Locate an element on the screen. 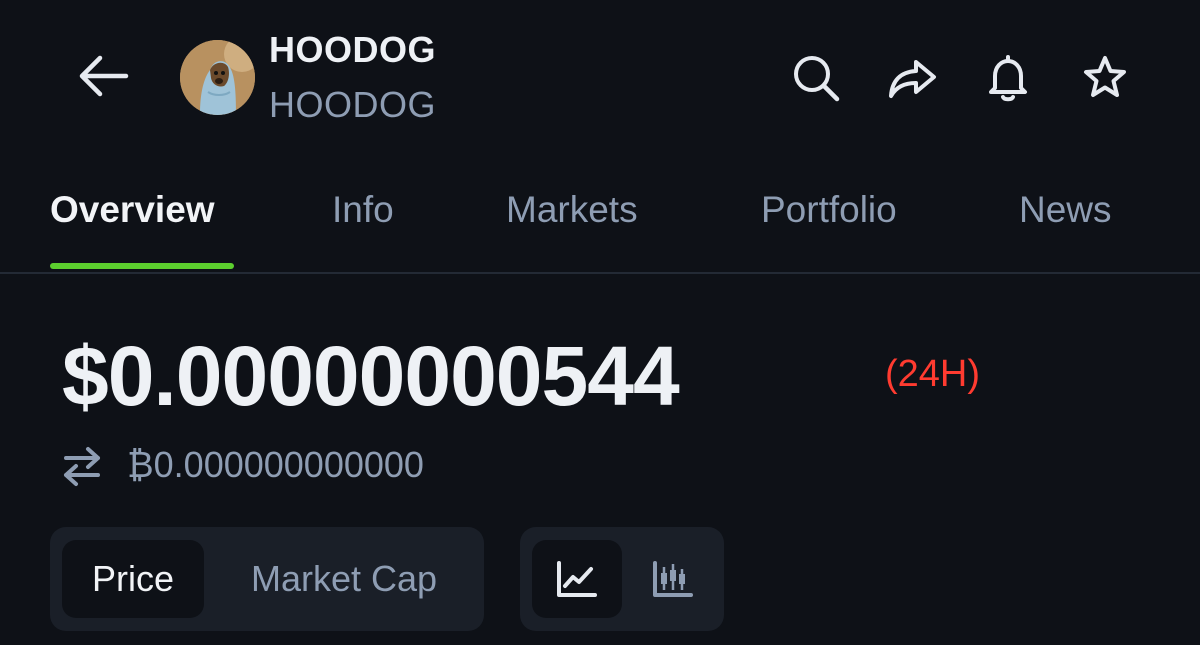  tab-info: Info is located at coordinates (363, 210).